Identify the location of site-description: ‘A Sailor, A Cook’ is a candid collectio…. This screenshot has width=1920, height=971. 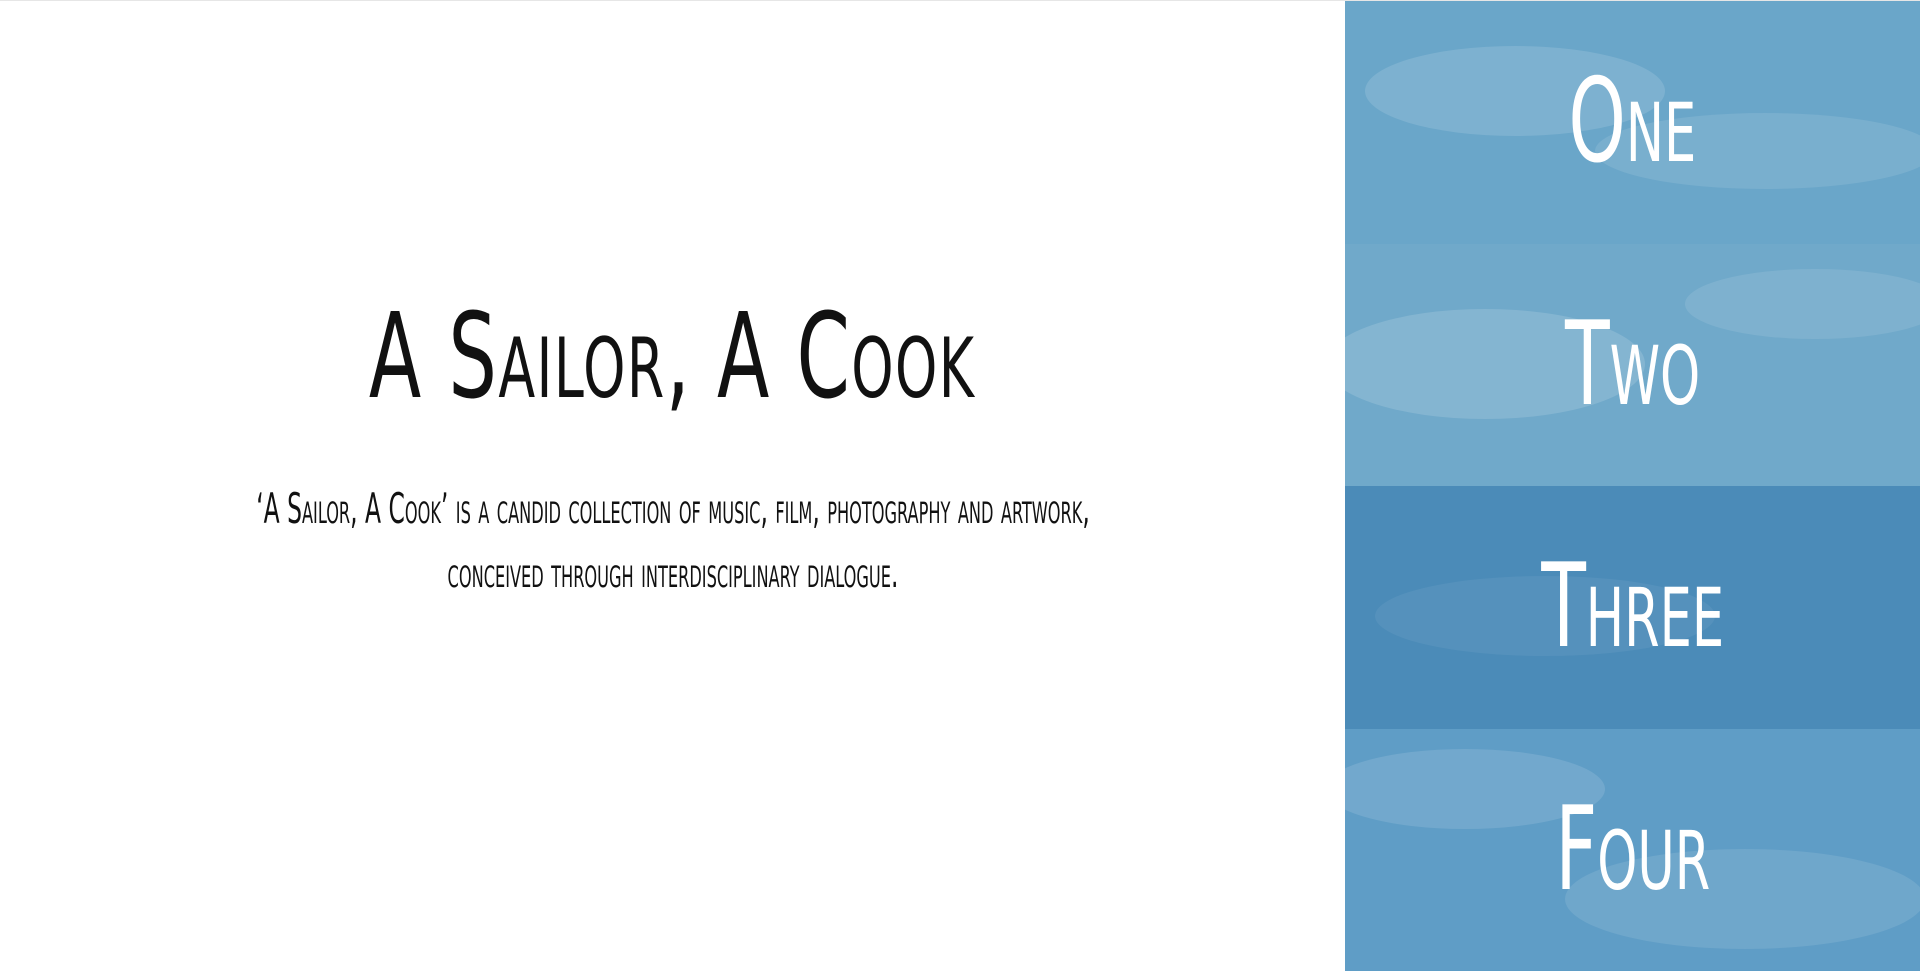
(673, 541).